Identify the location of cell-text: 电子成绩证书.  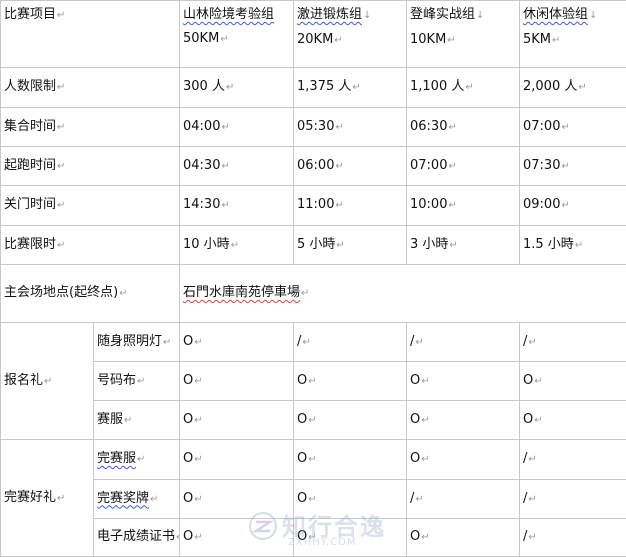
(136, 536).